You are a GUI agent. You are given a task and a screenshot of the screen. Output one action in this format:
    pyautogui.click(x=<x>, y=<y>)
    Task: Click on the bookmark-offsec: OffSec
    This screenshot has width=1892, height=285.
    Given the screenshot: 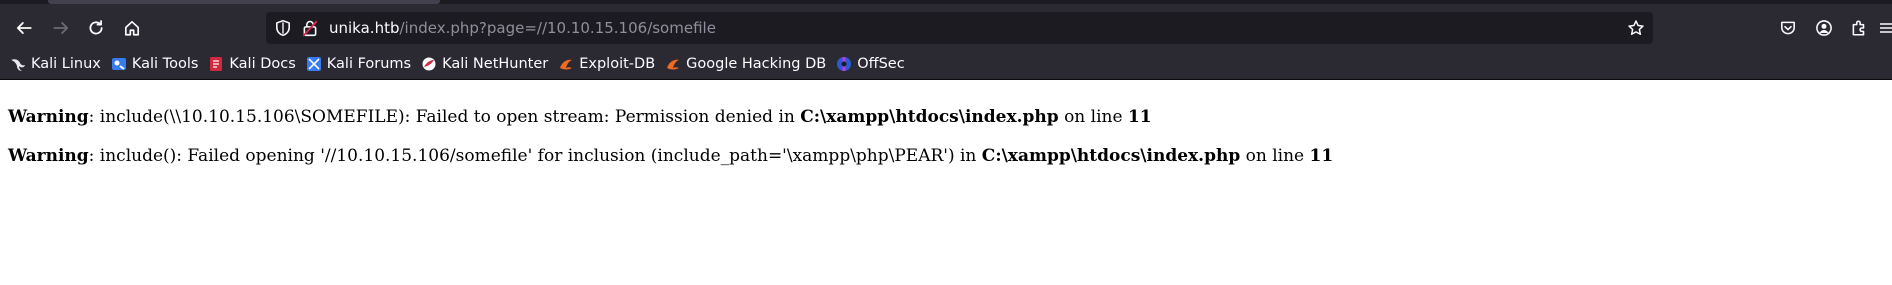 What is the action you would take?
    pyautogui.click(x=870, y=64)
    